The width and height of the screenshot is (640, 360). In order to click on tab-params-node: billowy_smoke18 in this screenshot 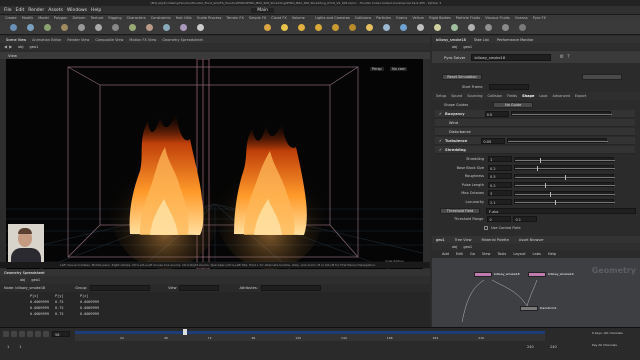, I will do `click(451, 40)`.